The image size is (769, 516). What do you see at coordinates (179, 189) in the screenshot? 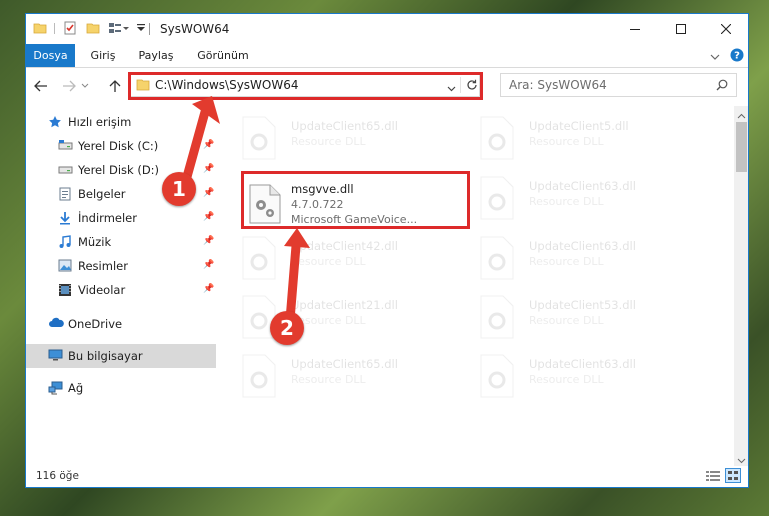
I see `step-badge-1: 1` at bounding box center [179, 189].